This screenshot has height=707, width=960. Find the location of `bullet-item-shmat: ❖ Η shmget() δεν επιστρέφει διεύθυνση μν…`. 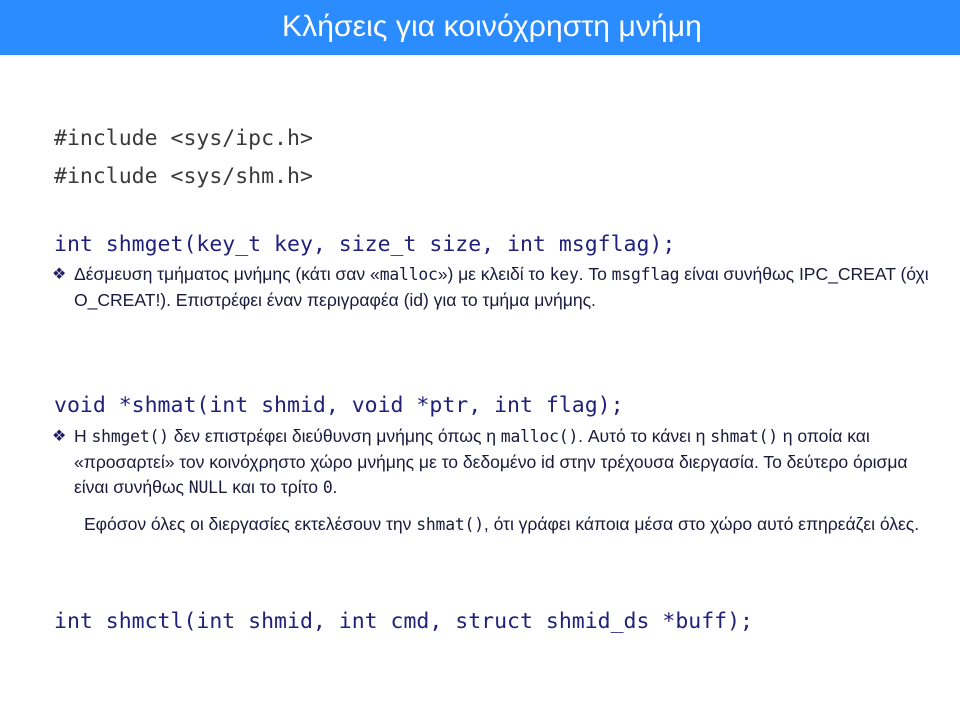

bullet-item-shmat: ❖ Η shmget() δεν επιστρέφει διεύθυνση μν… is located at coordinates (491, 462).